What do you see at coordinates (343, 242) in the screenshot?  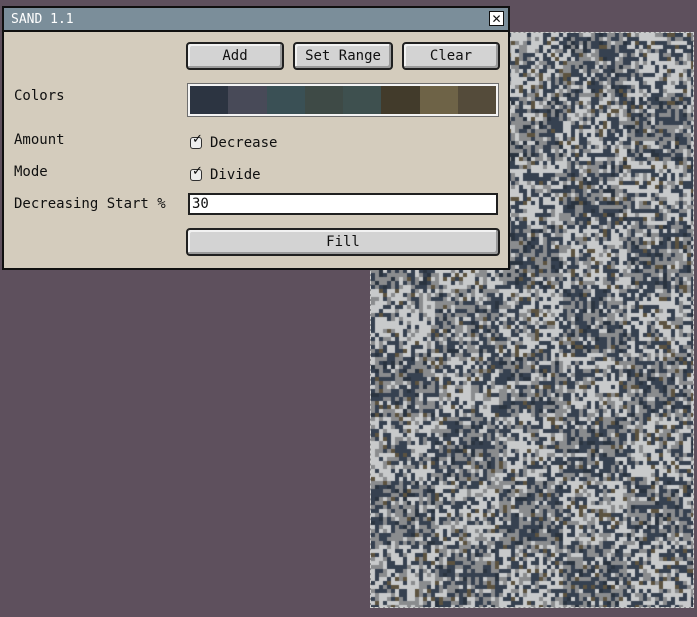 I see `fill-button: Fill` at bounding box center [343, 242].